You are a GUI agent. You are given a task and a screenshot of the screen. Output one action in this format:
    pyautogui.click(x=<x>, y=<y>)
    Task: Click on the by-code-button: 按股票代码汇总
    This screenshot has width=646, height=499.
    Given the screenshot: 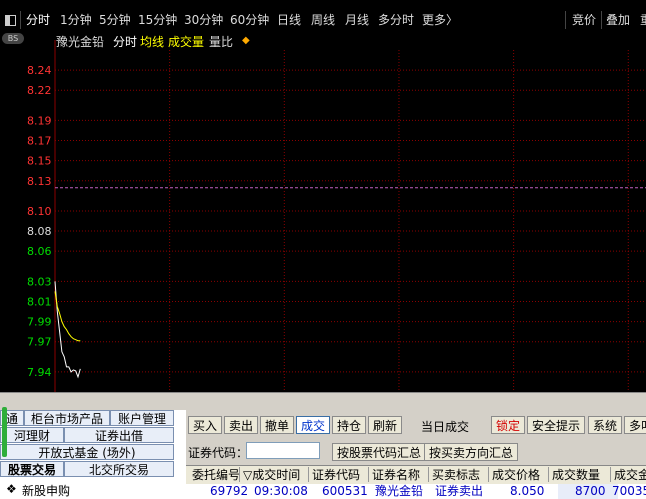 What is the action you would take?
    pyautogui.click(x=379, y=452)
    